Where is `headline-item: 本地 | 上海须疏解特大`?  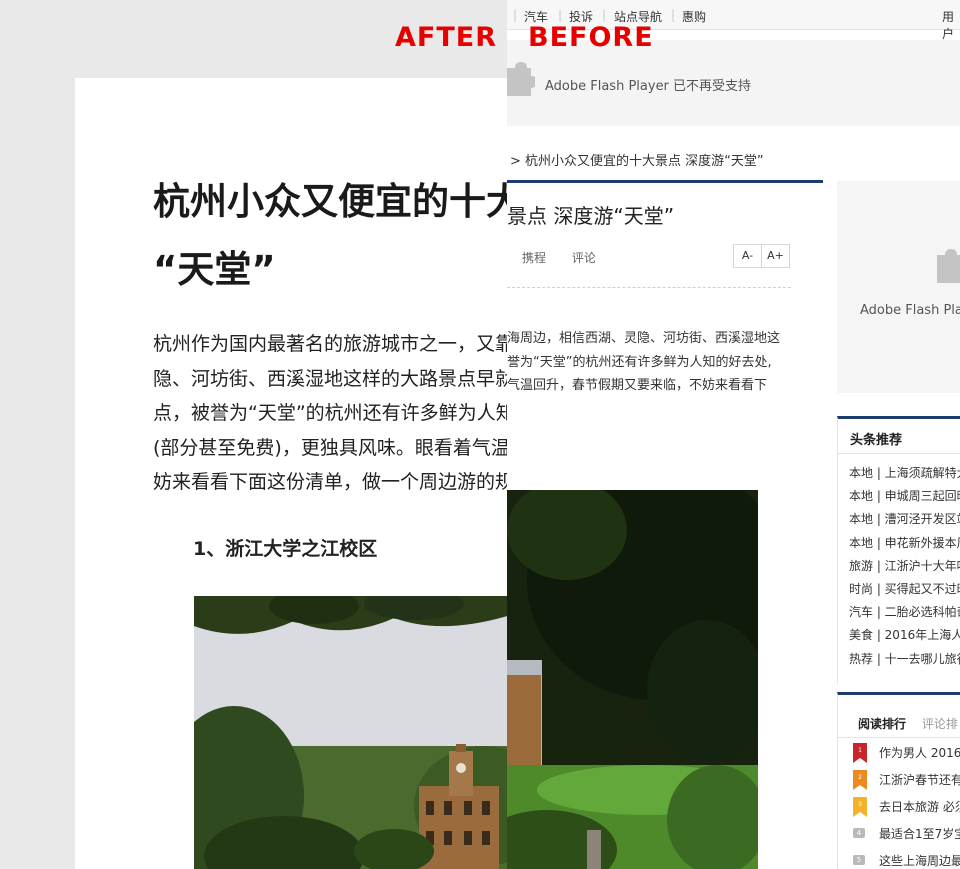
headline-item: 本地 | 上海须疏解特大 is located at coordinates (904, 476).